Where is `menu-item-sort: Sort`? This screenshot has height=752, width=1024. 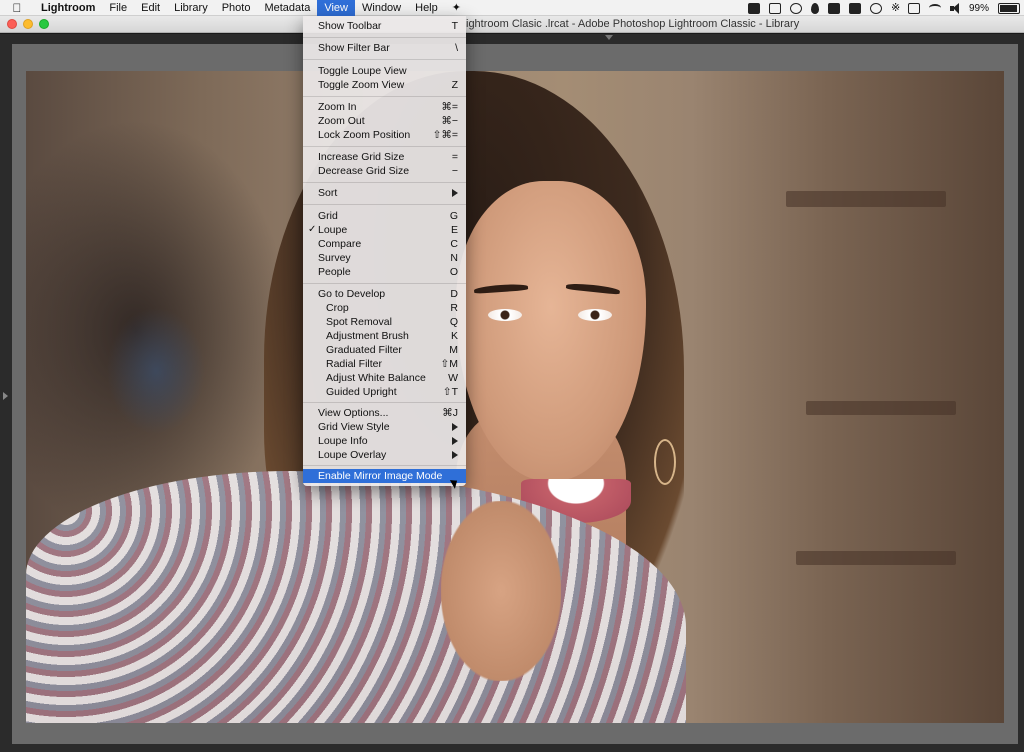
menu-item-sort: Sort is located at coordinates (384, 193).